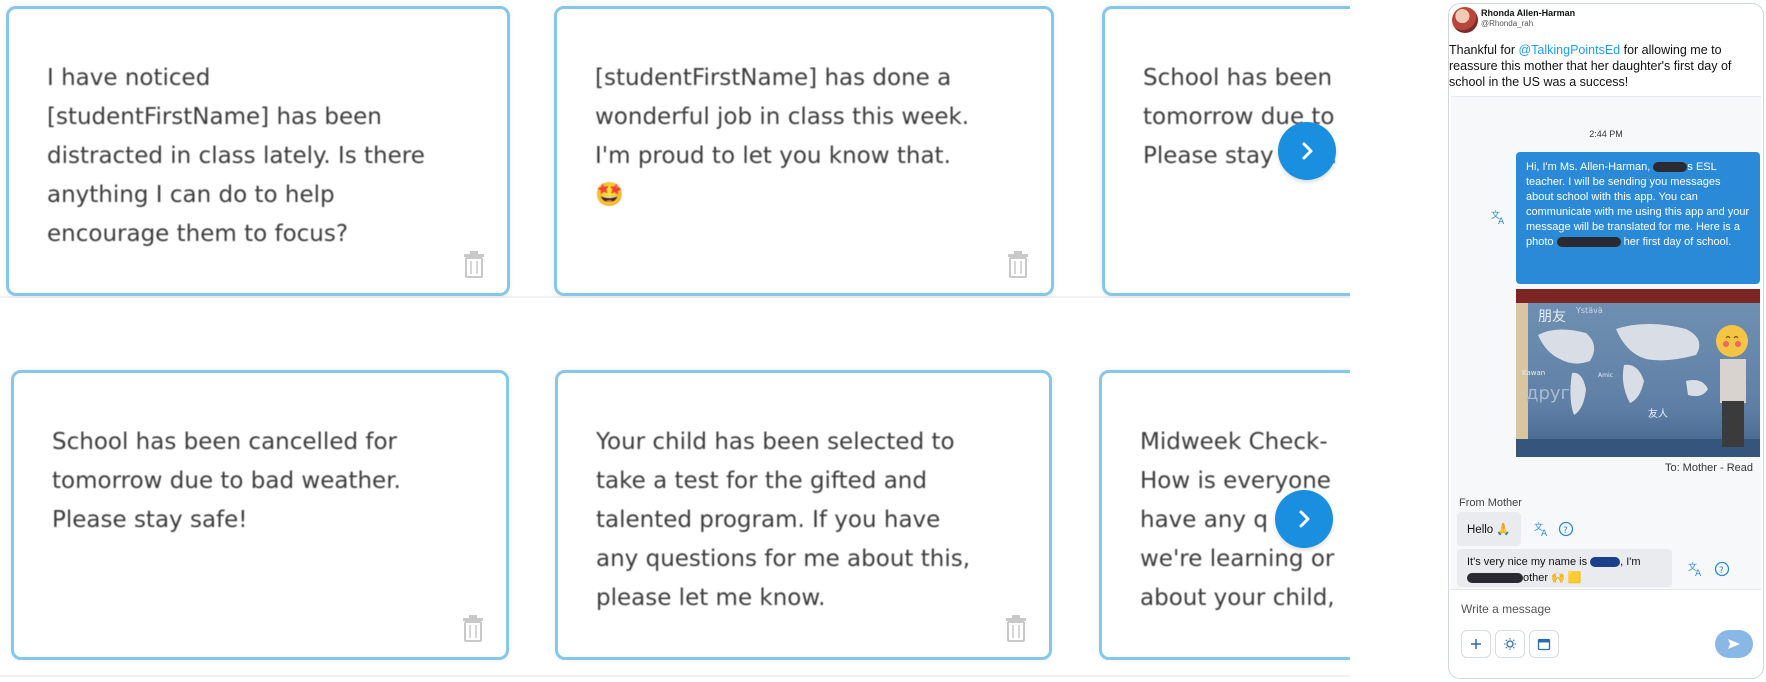 Image resolution: width=1766 pixels, height=682 pixels. Describe the element at coordinates (1605, 375) in the screenshot. I see `photo-label: Amic` at that location.